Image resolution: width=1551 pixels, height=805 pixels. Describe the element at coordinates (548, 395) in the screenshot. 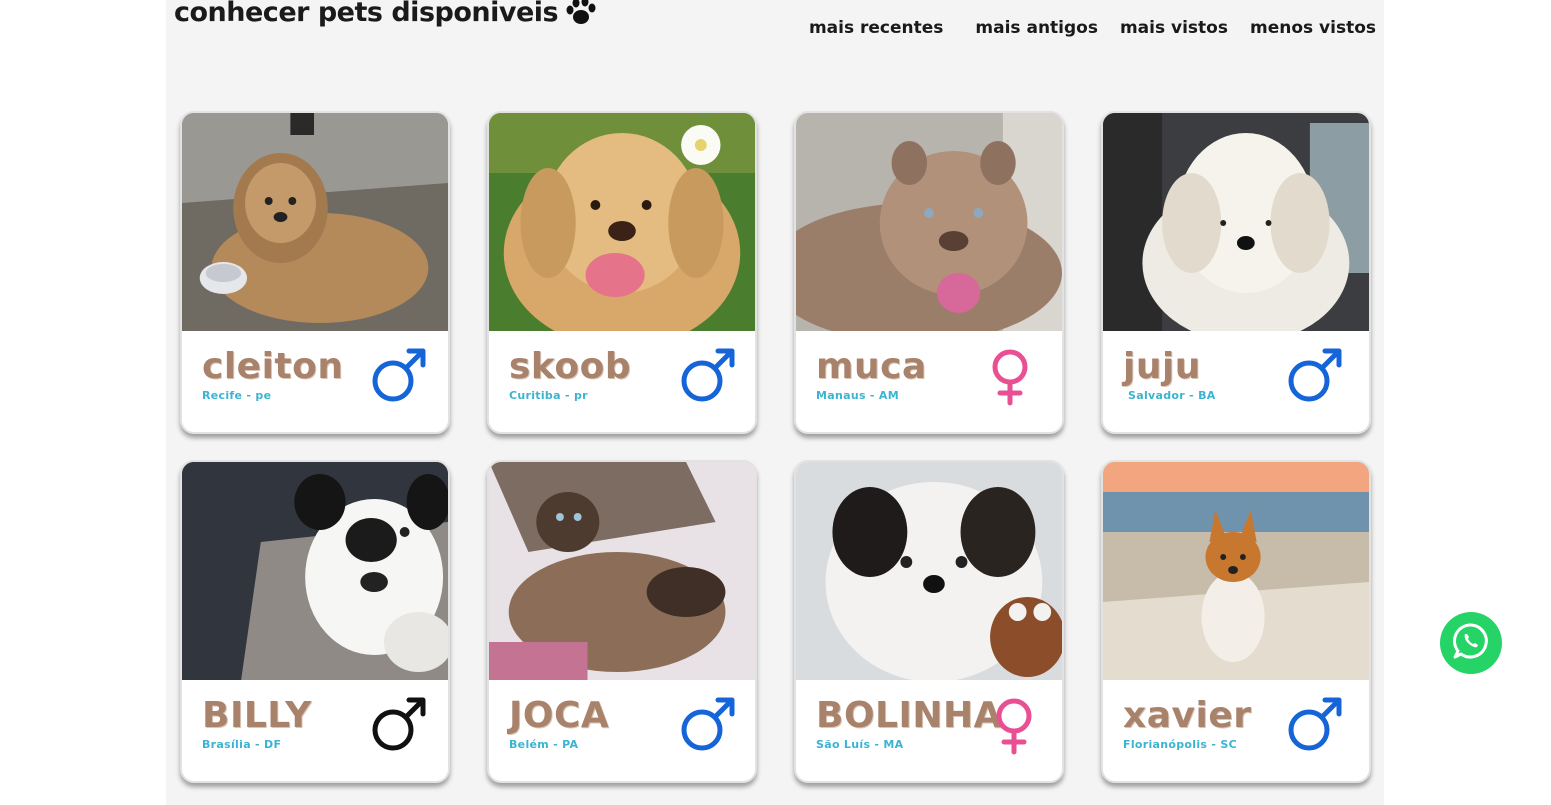

I see `pet-location: Curitiba - pr` at that location.